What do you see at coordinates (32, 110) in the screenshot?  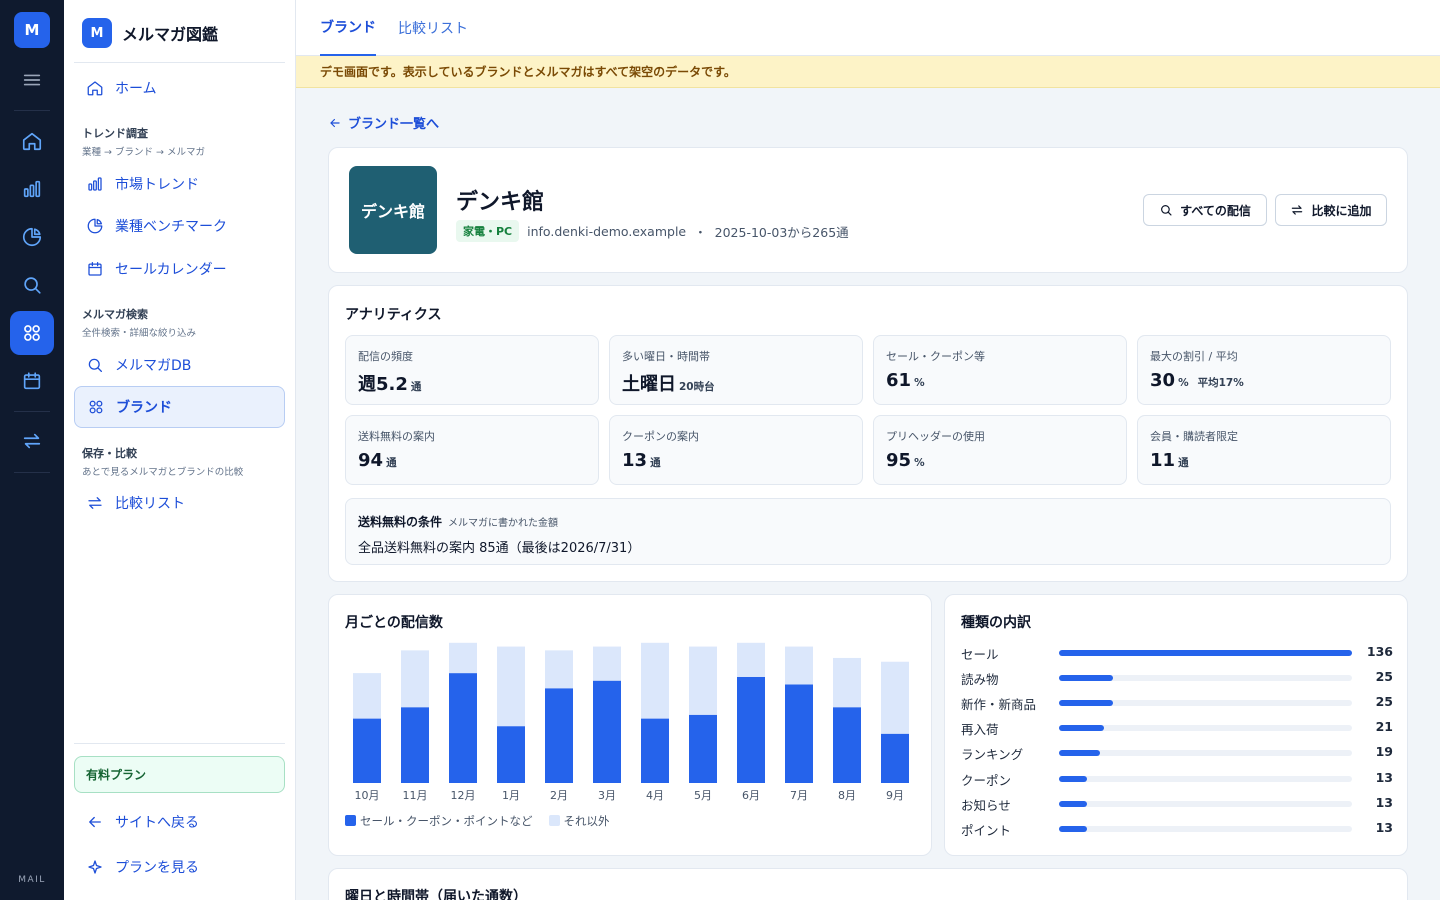 I see `rail-divider` at bounding box center [32, 110].